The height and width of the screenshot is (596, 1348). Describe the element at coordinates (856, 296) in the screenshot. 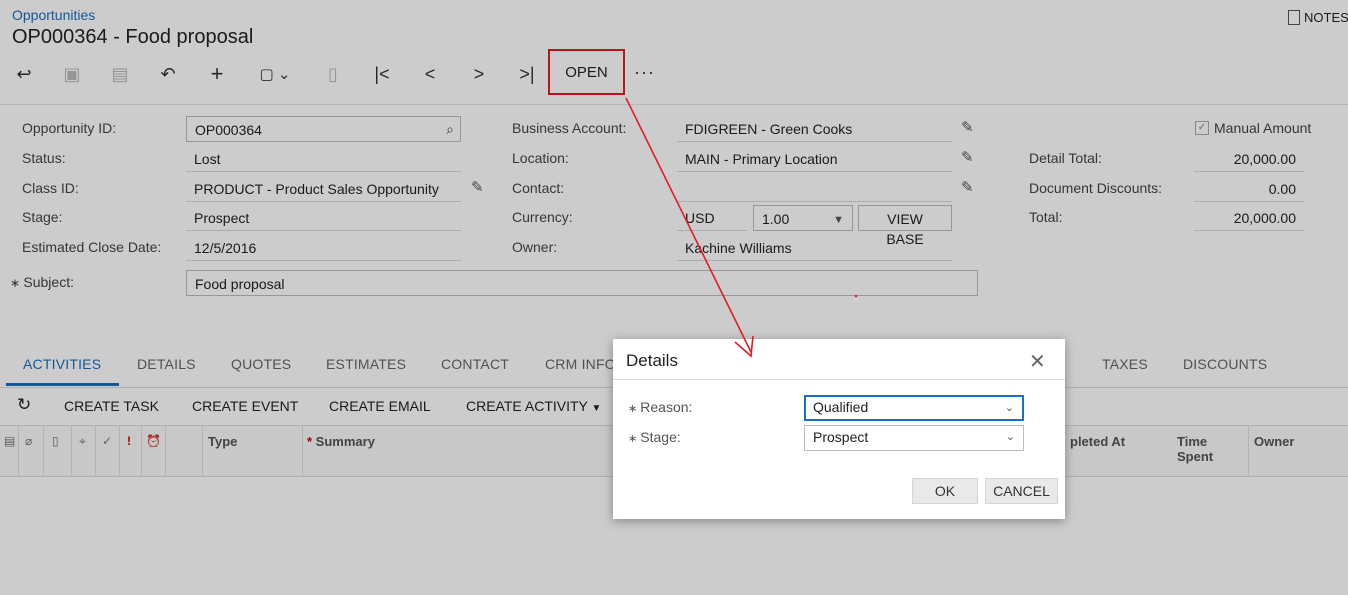

I see `red-dot` at that location.